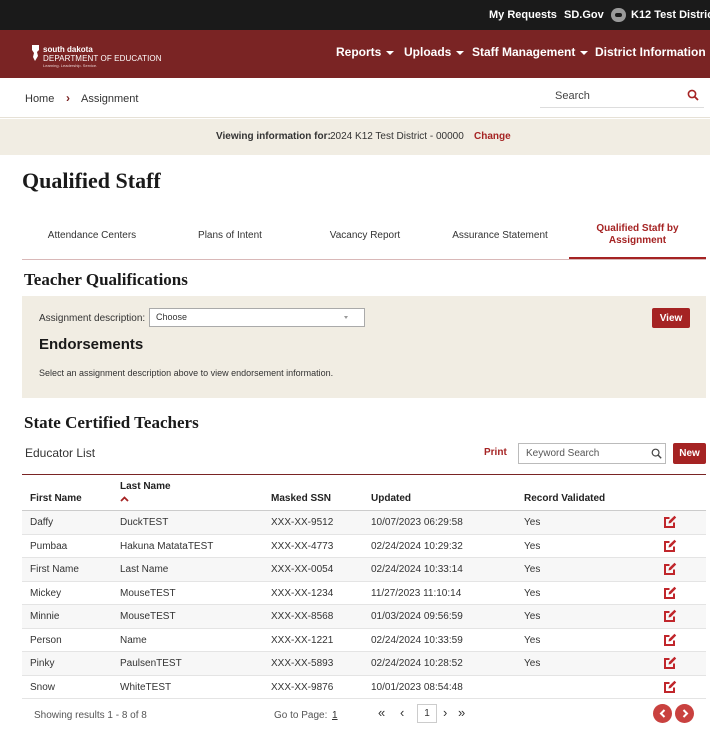 The width and height of the screenshot is (710, 738). Describe the element at coordinates (618, 15) in the screenshot. I see `user-avatar-icon` at that location.